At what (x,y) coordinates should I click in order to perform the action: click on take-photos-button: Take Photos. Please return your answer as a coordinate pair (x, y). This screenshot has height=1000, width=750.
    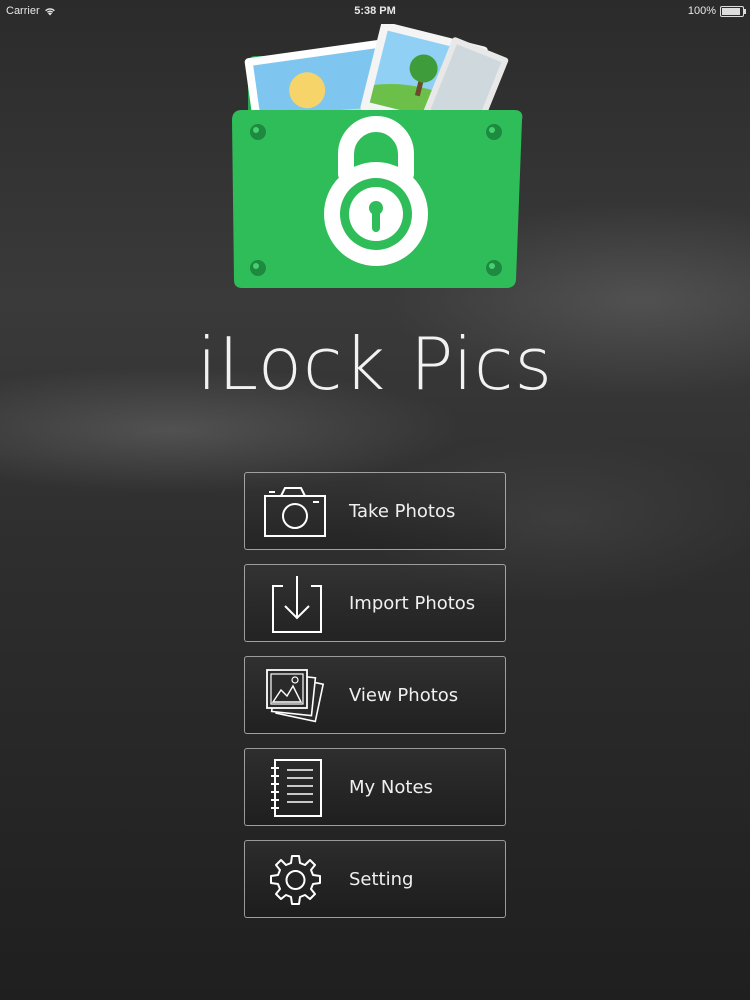
    Looking at the image, I should click on (375, 511).